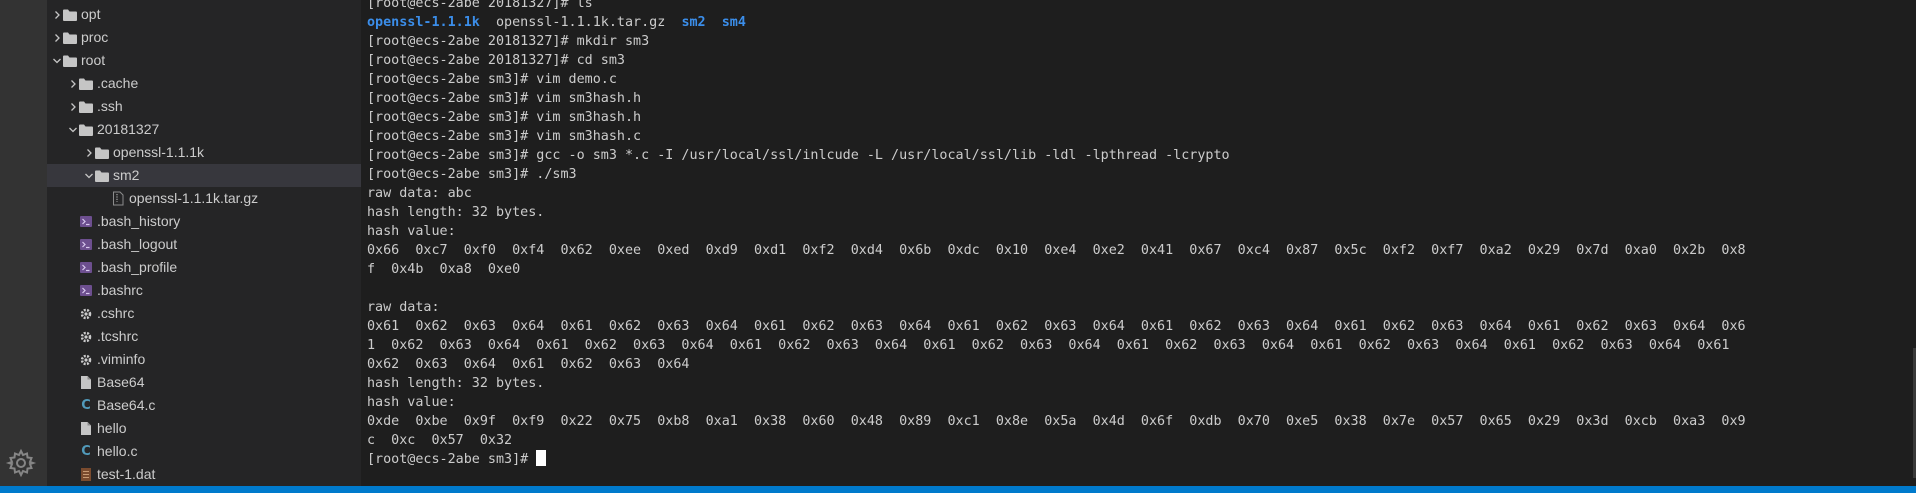  What do you see at coordinates (118, 336) in the screenshot?
I see `tree-item-label: .tcshrc` at bounding box center [118, 336].